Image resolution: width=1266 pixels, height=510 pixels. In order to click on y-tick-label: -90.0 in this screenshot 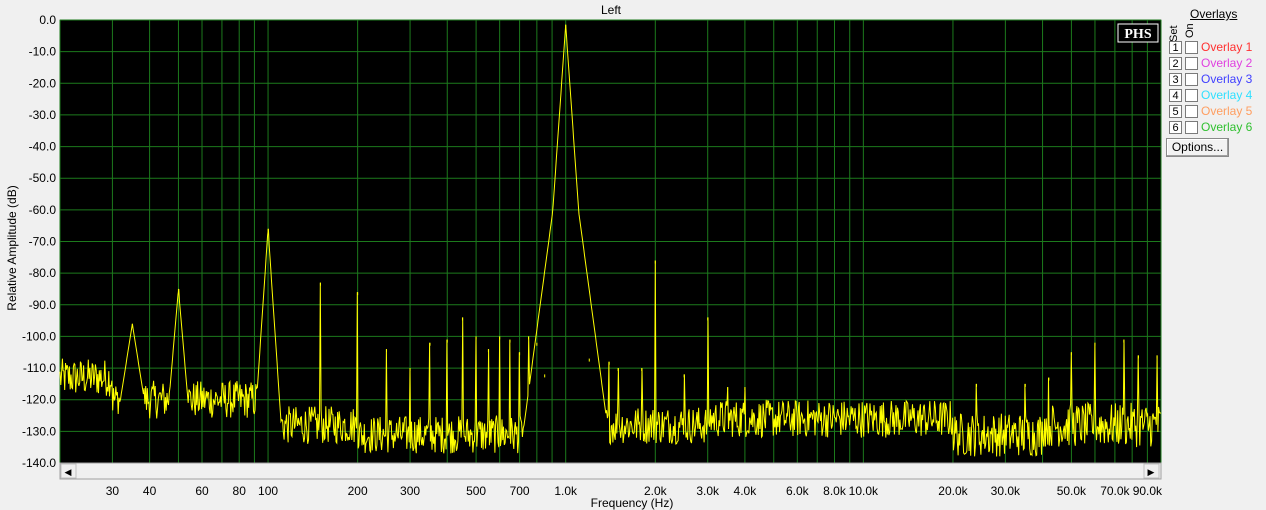, I will do `click(43, 305)`.